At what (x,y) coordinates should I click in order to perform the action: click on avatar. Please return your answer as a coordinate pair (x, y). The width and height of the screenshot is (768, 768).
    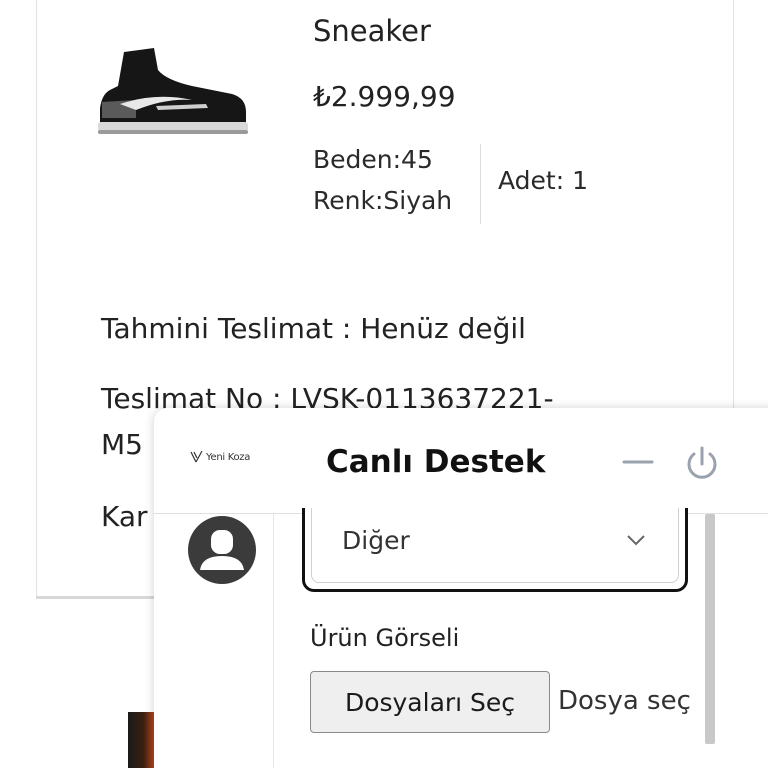
    Looking at the image, I should click on (222, 550).